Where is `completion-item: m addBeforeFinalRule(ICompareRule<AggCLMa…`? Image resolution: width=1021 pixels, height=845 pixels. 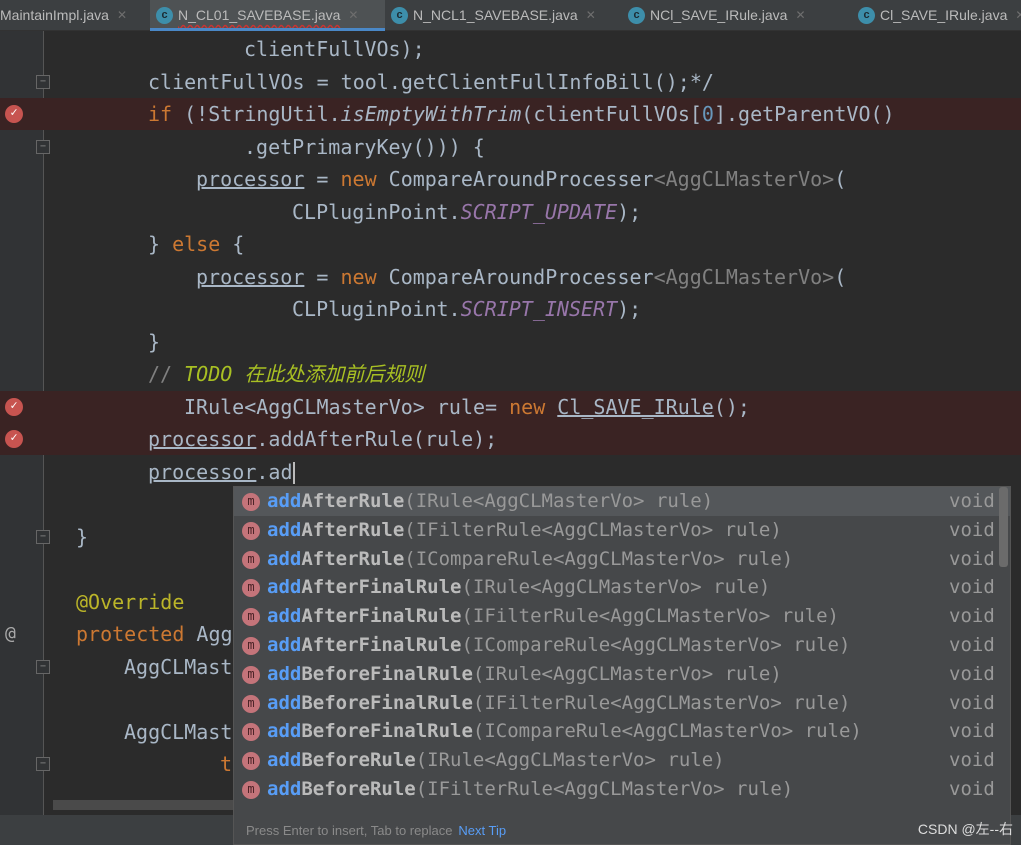
completion-item: m addBeforeFinalRule(ICompareRule<AggCLMa… is located at coordinates (622, 731).